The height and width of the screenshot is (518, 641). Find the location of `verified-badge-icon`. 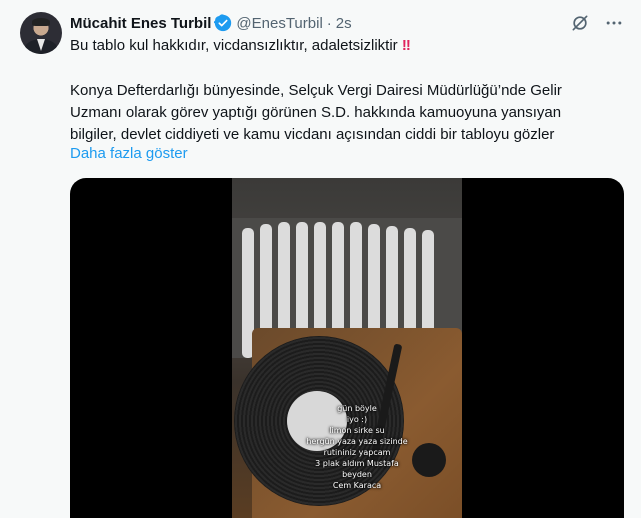

verified-badge-icon is located at coordinates (223, 23).